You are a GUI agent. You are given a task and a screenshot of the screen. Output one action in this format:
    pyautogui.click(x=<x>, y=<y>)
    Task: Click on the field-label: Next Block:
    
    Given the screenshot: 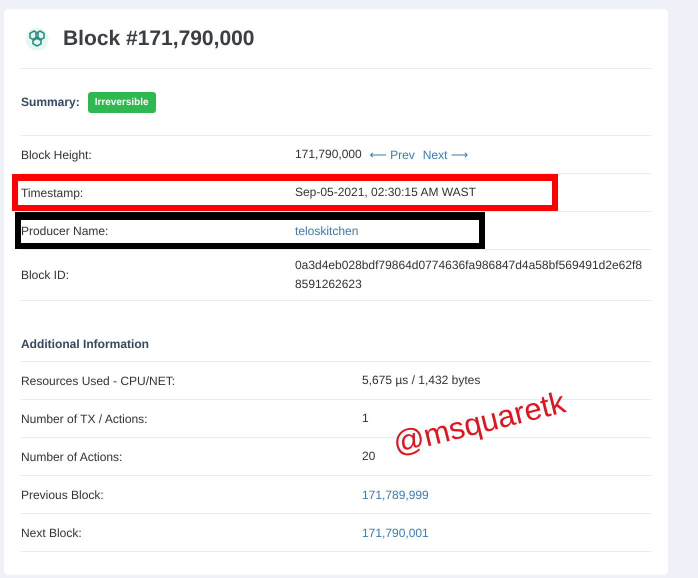 What is the action you would take?
    pyautogui.click(x=52, y=533)
    